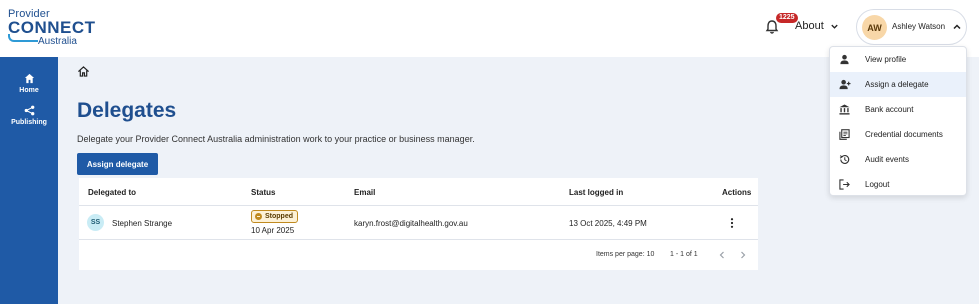 The width and height of the screenshot is (979, 304). I want to click on pagination-range: 1 - 1 of 1, so click(684, 254).